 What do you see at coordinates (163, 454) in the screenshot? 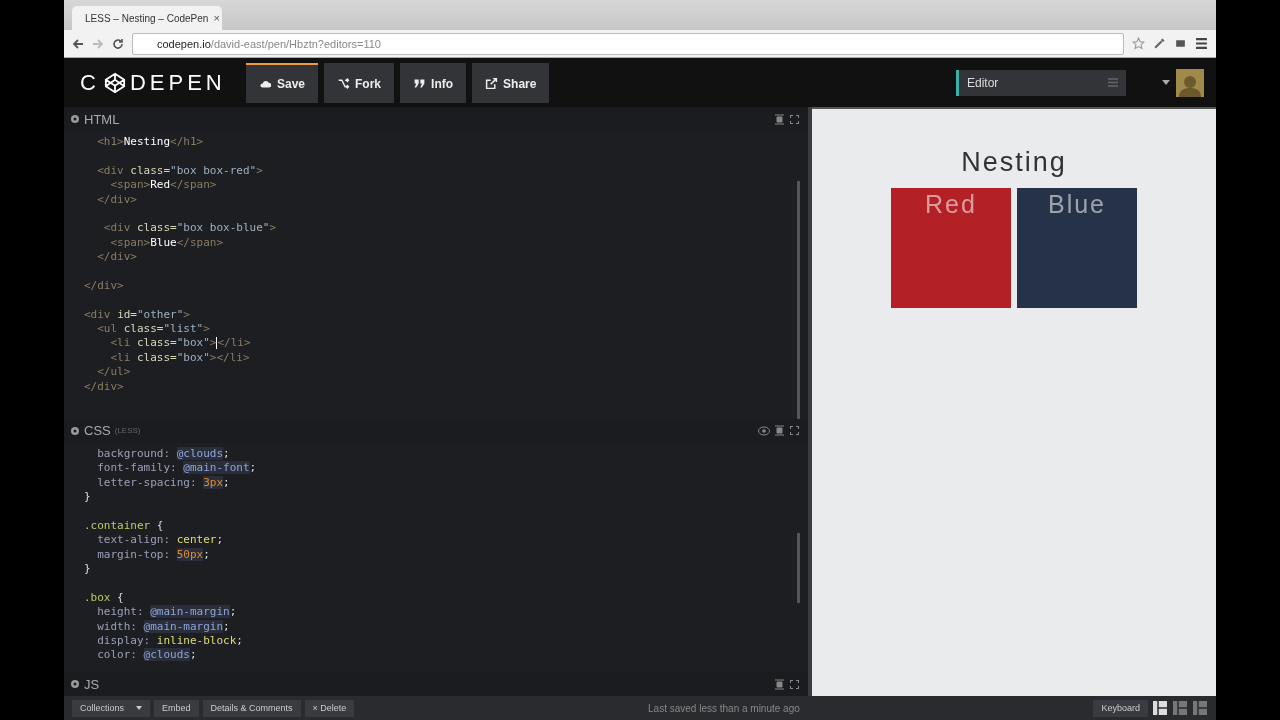
I see `code-line: background: @clouds;` at bounding box center [163, 454].